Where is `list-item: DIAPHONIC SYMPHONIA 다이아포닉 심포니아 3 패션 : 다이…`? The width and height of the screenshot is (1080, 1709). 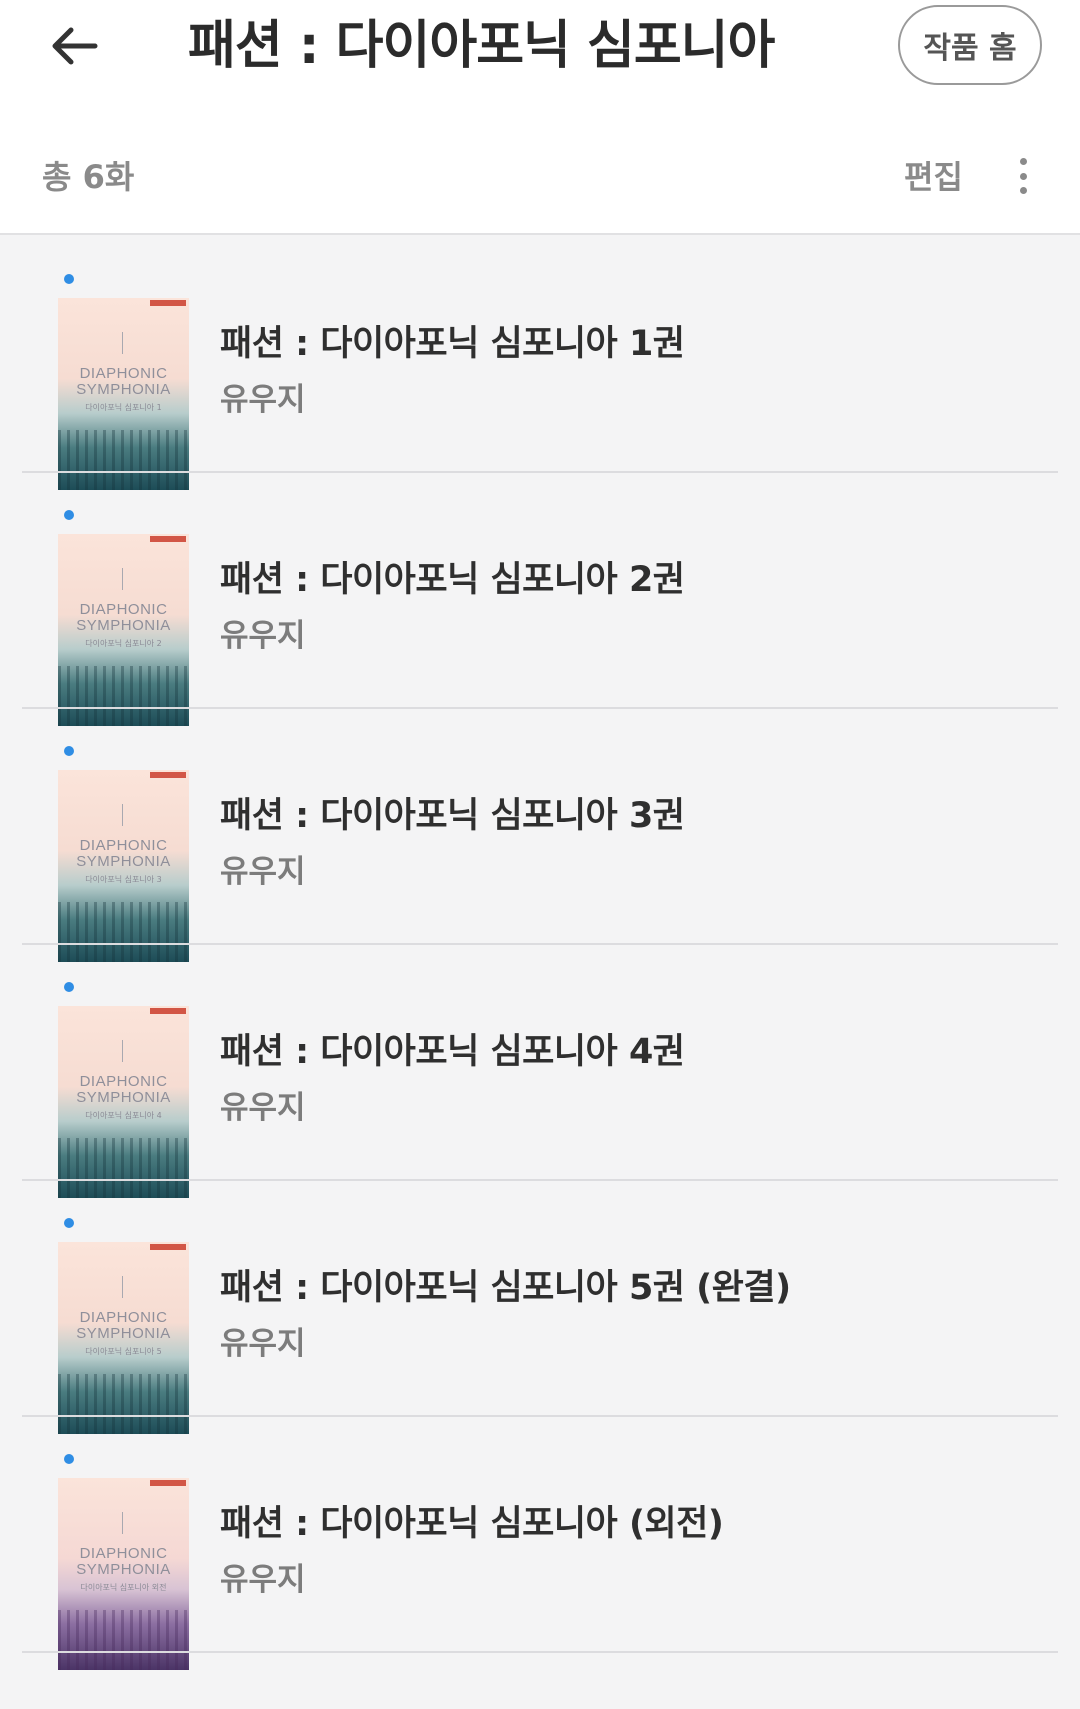
list-item: DIAPHONIC SYMPHONIA 다이아포닉 심포니아 3 패션 : 다이… is located at coordinates (540, 835).